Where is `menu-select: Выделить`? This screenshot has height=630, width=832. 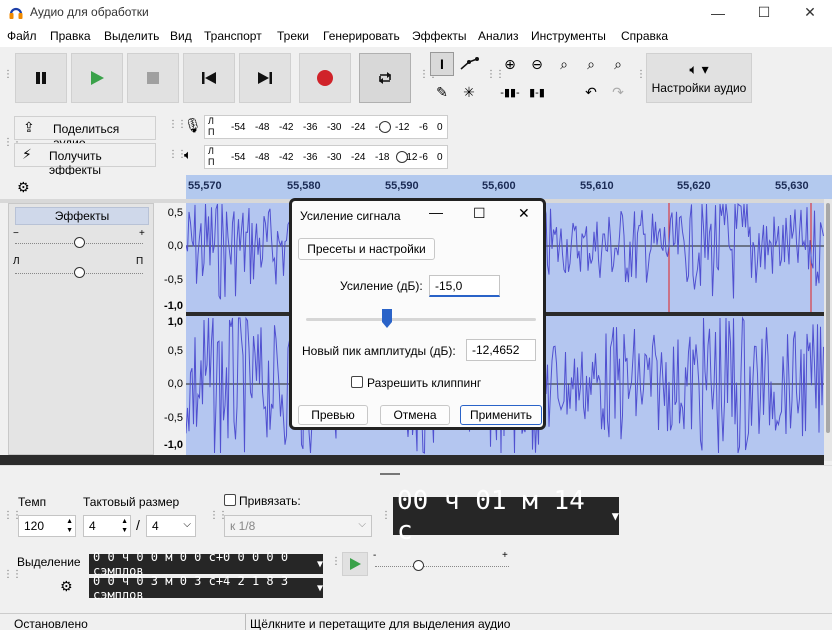
menu-select: Выделить is located at coordinates (131, 36).